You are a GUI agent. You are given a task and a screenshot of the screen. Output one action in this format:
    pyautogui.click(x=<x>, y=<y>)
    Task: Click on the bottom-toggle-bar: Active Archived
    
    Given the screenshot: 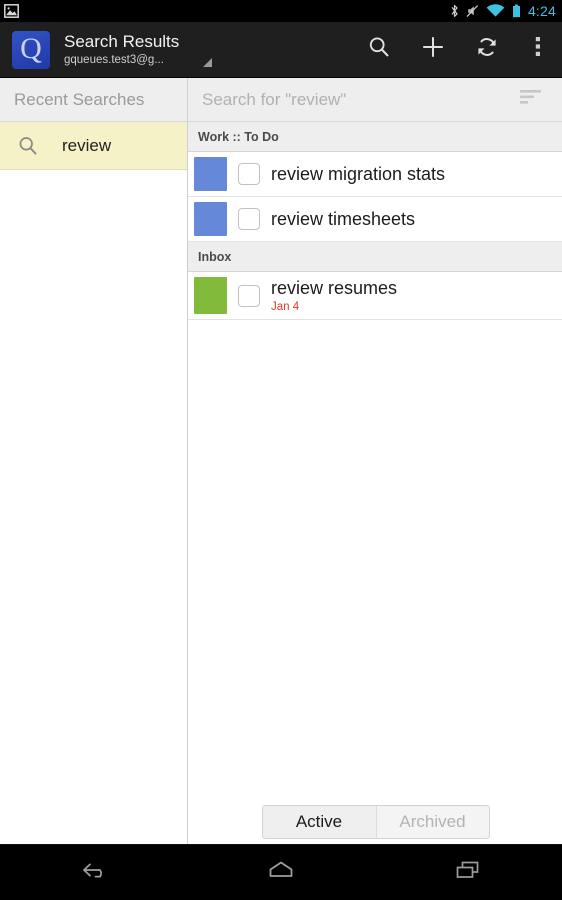 What is the action you would take?
    pyautogui.click(x=375, y=822)
    